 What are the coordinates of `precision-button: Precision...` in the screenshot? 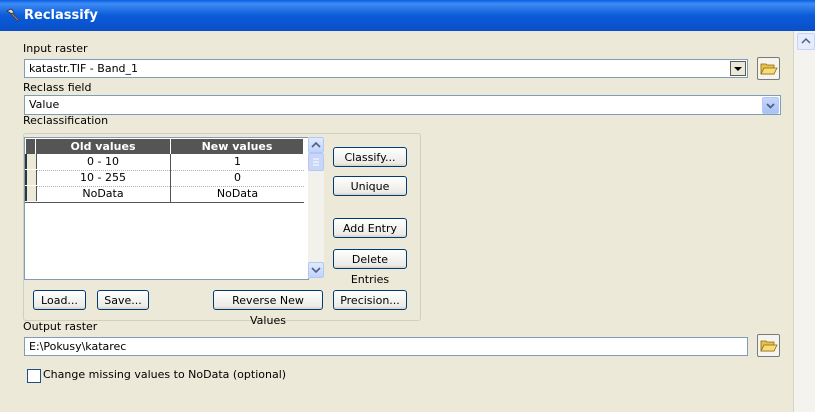 It's located at (370, 300).